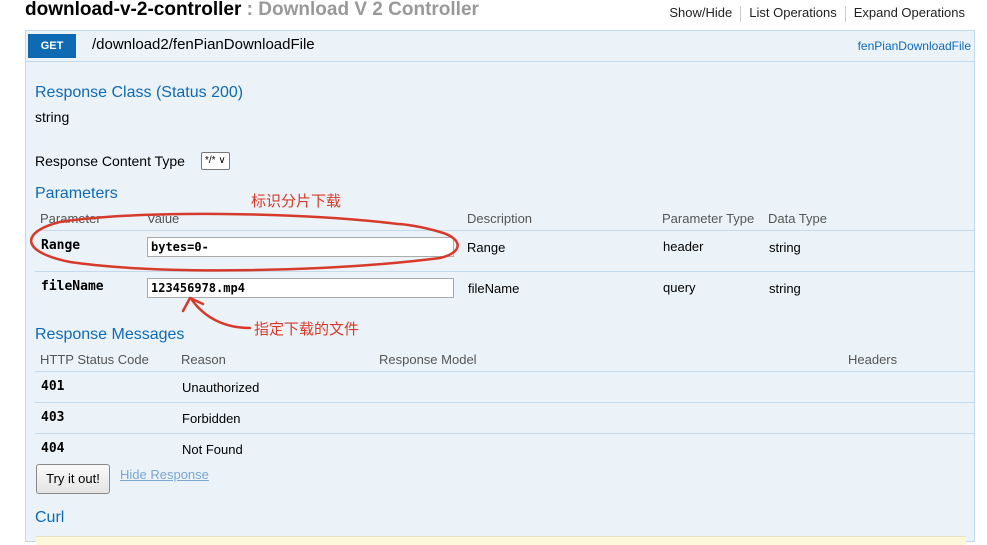 The height and width of the screenshot is (545, 987). Describe the element at coordinates (211, 418) in the screenshot. I see `resp-reason-403: Forbidden` at that location.